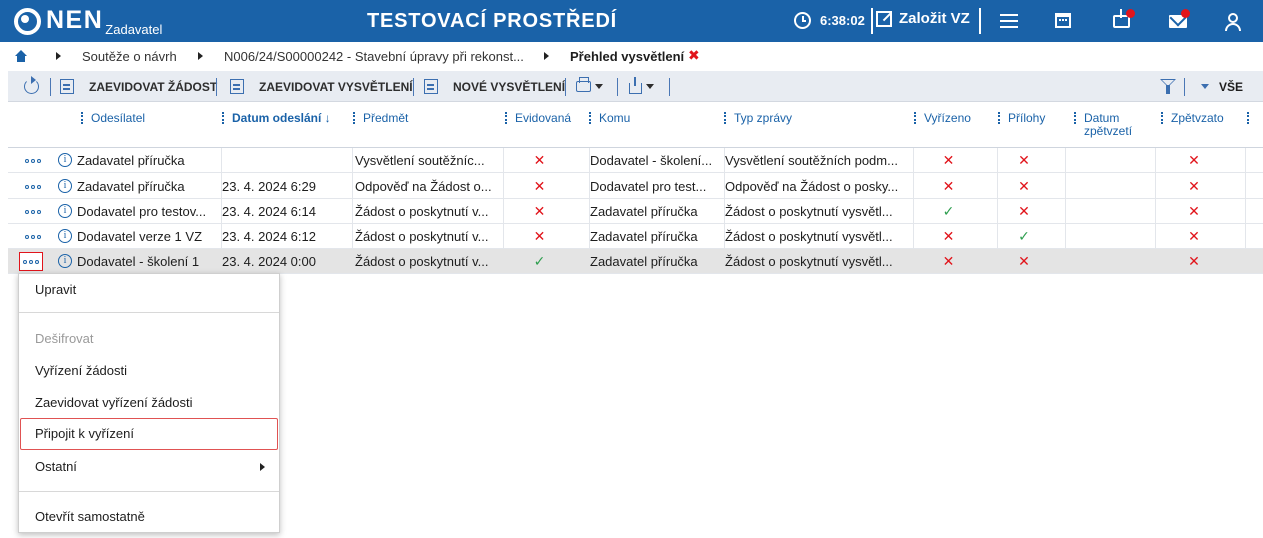 This screenshot has width=1263, height=538. I want to click on register-explanation-button: ZAEVIDOVAT VYSVĚTLENÍ, so click(321, 86).